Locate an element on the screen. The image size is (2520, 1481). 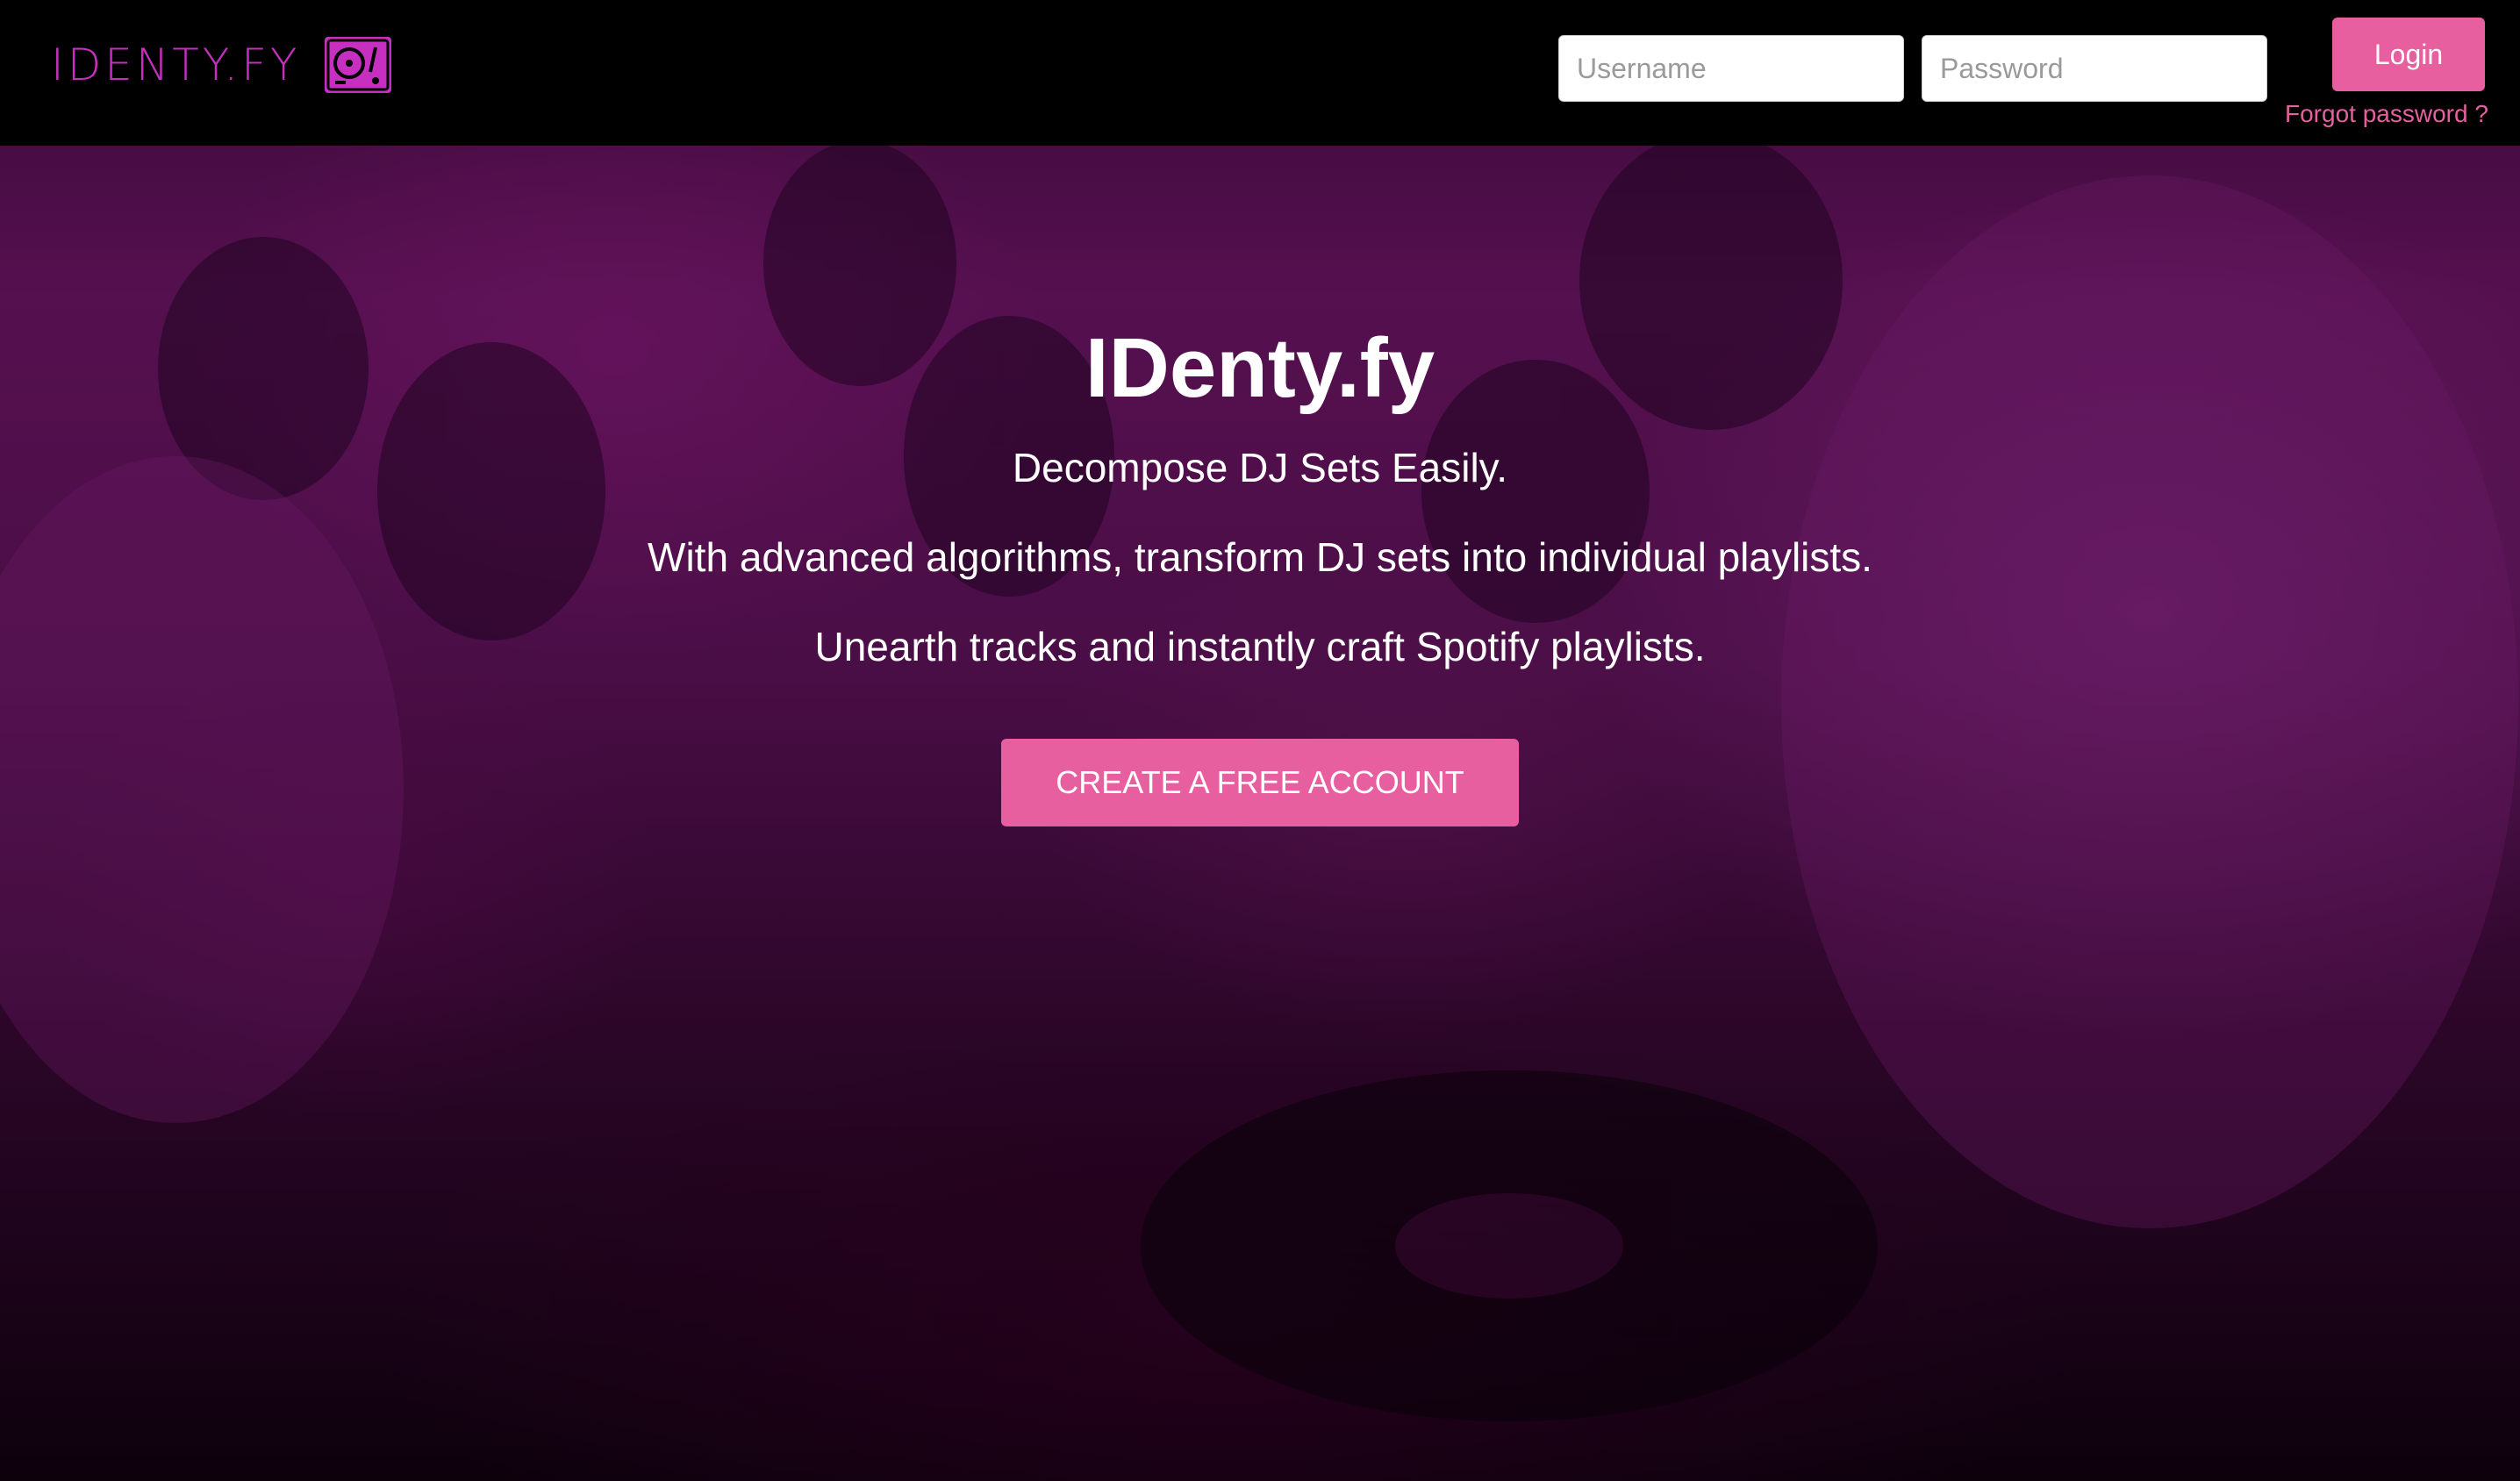
logo-text: IDENTY.FY is located at coordinates (176, 64).